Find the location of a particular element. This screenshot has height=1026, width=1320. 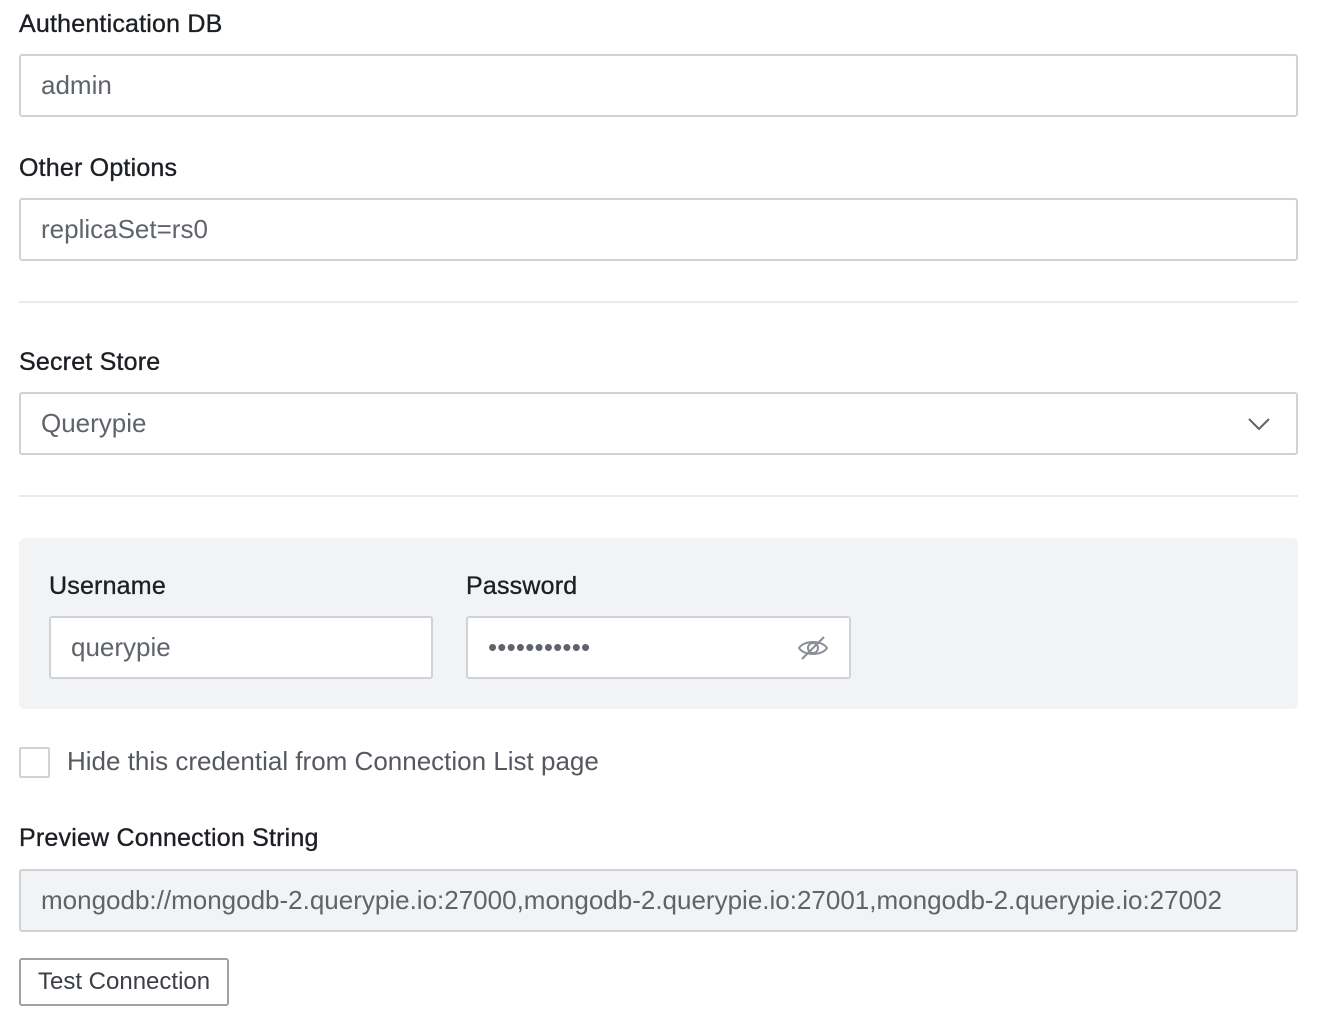

test-connection-button: Test Connection is located at coordinates (124, 982).